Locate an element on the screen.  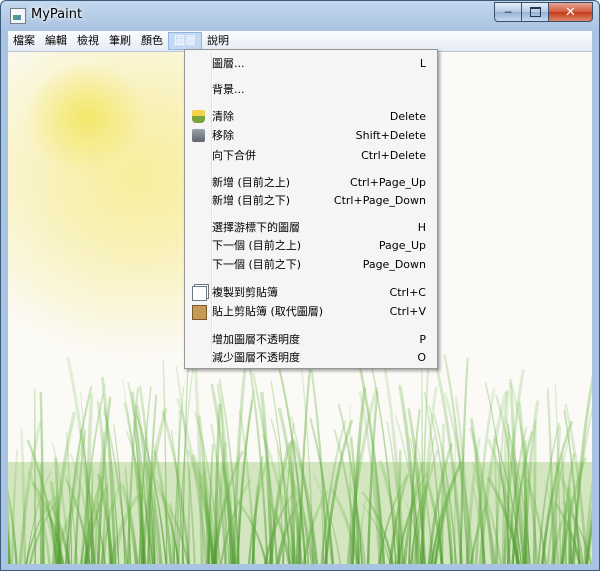
menu-file: 檔案 is located at coordinates (24, 41).